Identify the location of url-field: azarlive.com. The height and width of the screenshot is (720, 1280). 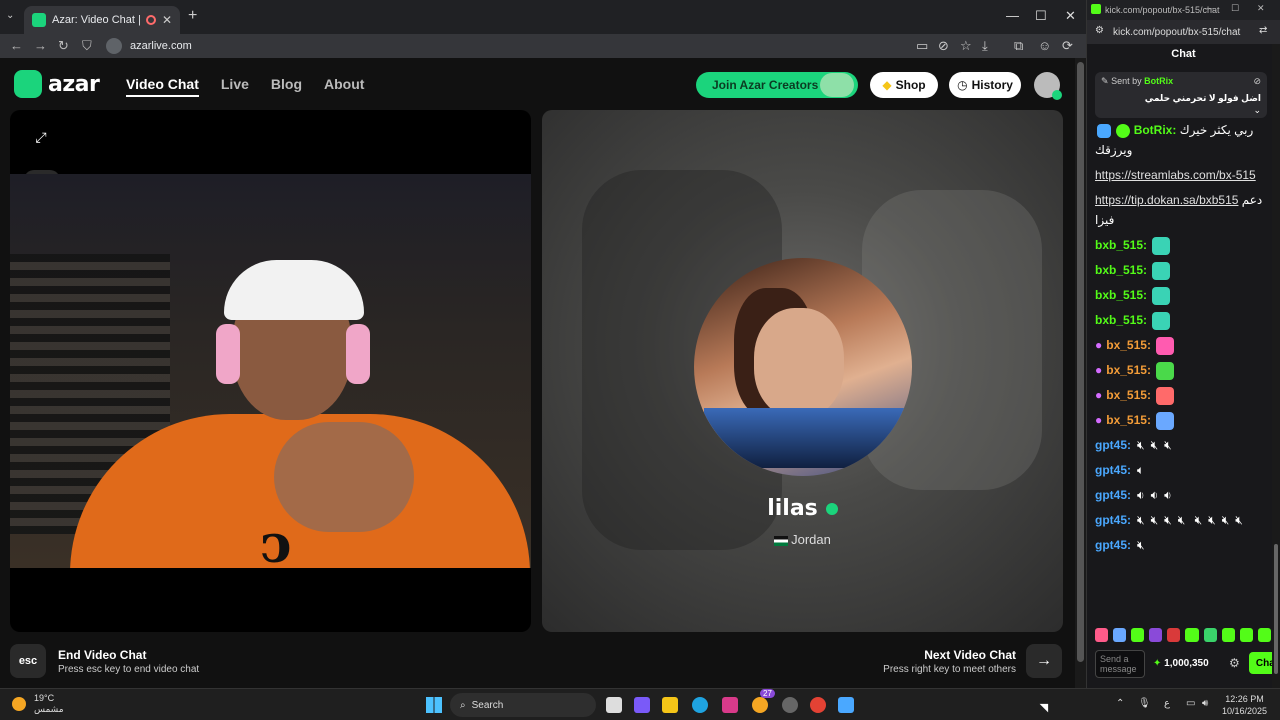
(506, 46).